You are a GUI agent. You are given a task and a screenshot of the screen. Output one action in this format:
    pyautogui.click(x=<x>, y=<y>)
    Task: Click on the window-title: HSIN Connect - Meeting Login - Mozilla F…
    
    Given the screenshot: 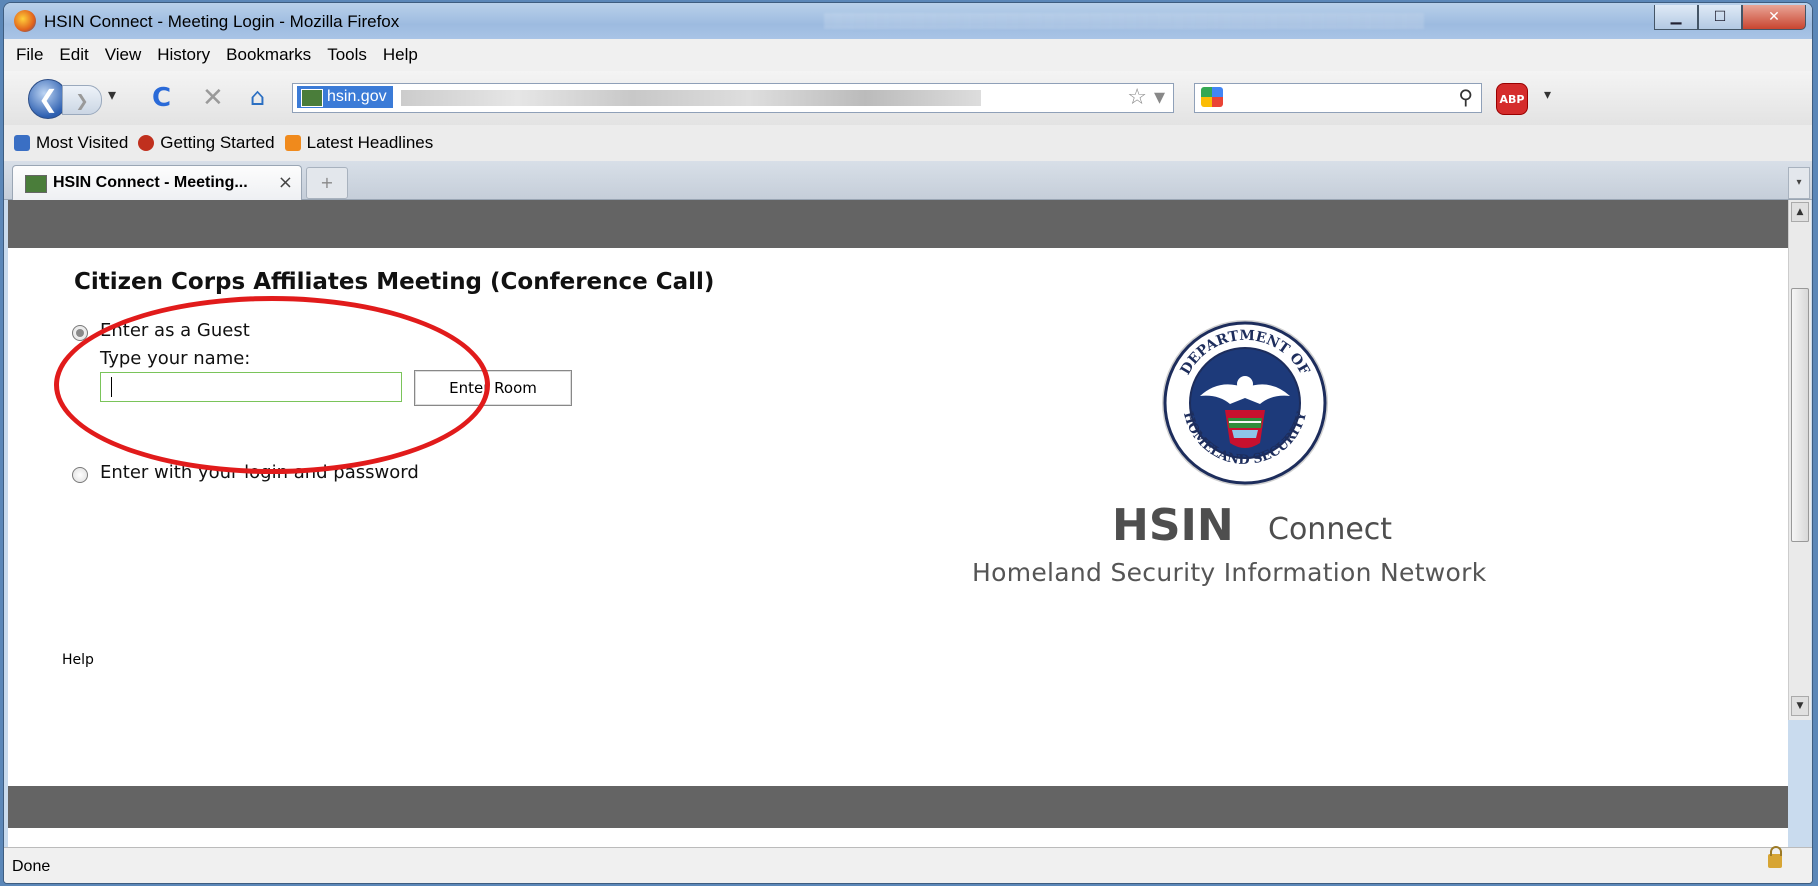 What is the action you would take?
    pyautogui.click(x=222, y=21)
    